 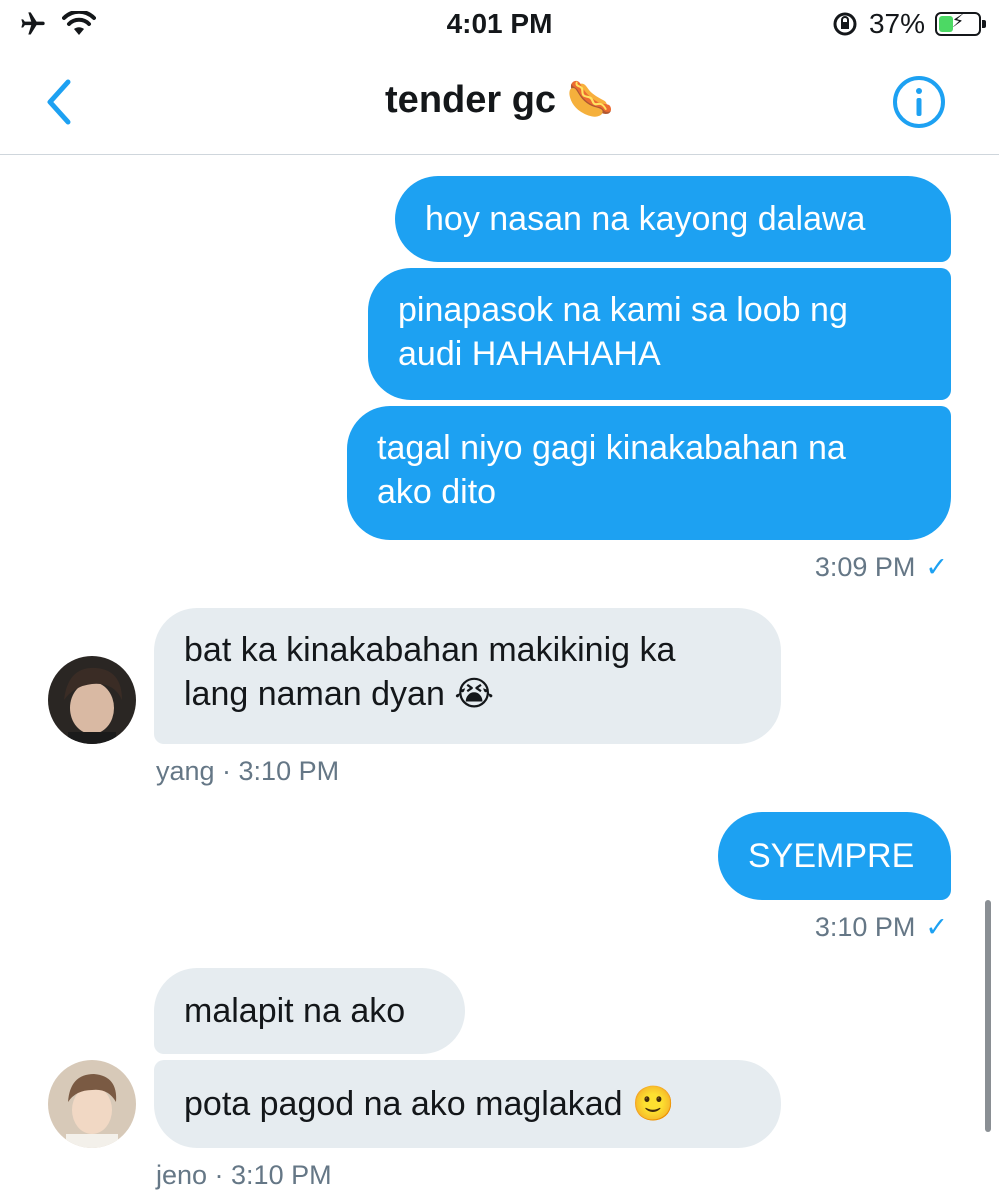 I want to click on conversation-title: tender gc 🌭, so click(x=499, y=100).